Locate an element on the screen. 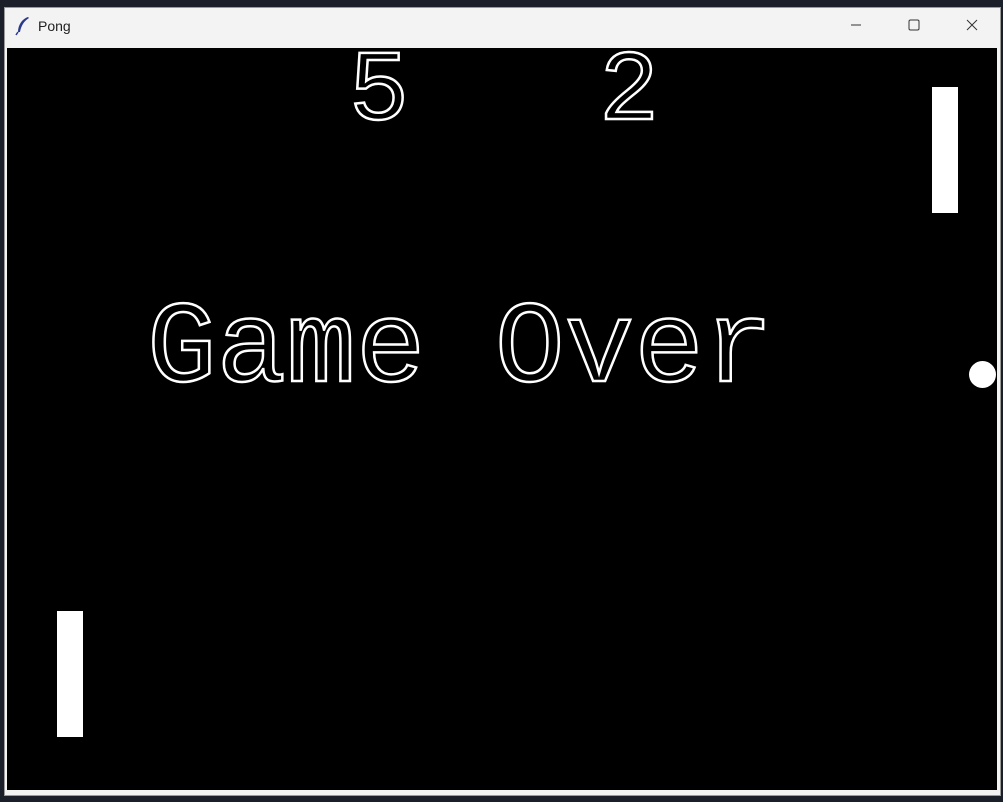  maximize-button is located at coordinates (914, 27).